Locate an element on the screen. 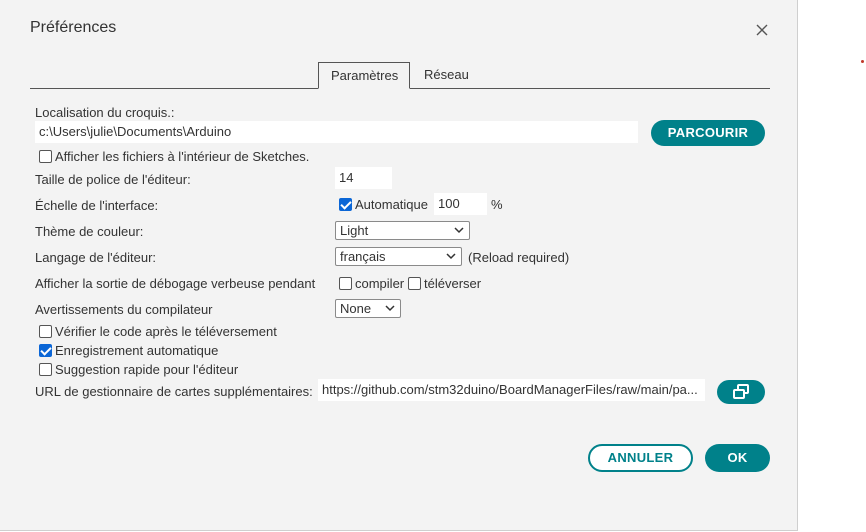 The image size is (866, 532). language-note: (Reload required) is located at coordinates (519, 257).